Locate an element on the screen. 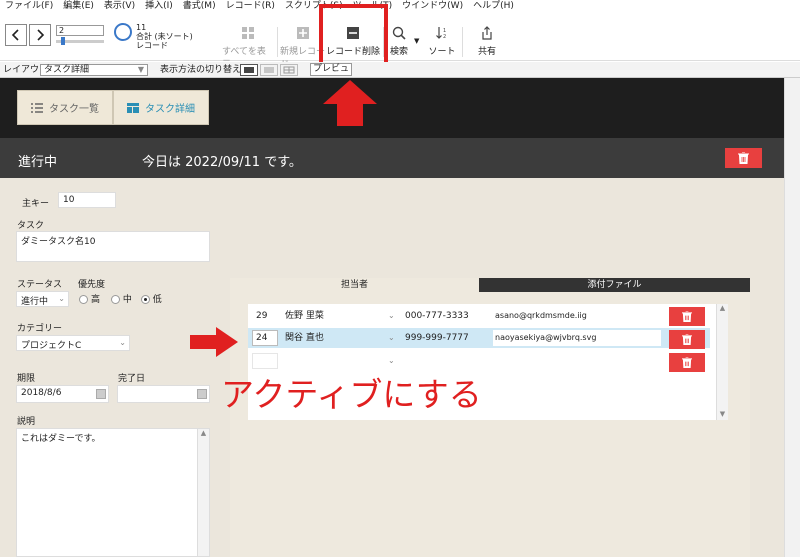  menu-edit: 編集(E) is located at coordinates (78, 6).